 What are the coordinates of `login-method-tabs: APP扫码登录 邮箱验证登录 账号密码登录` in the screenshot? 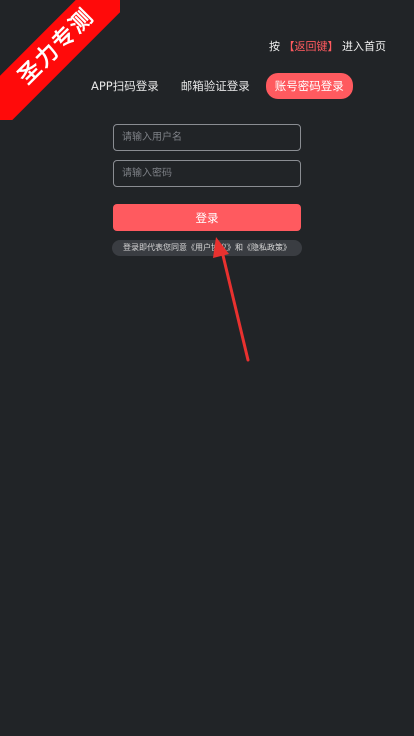 It's located at (219, 86).